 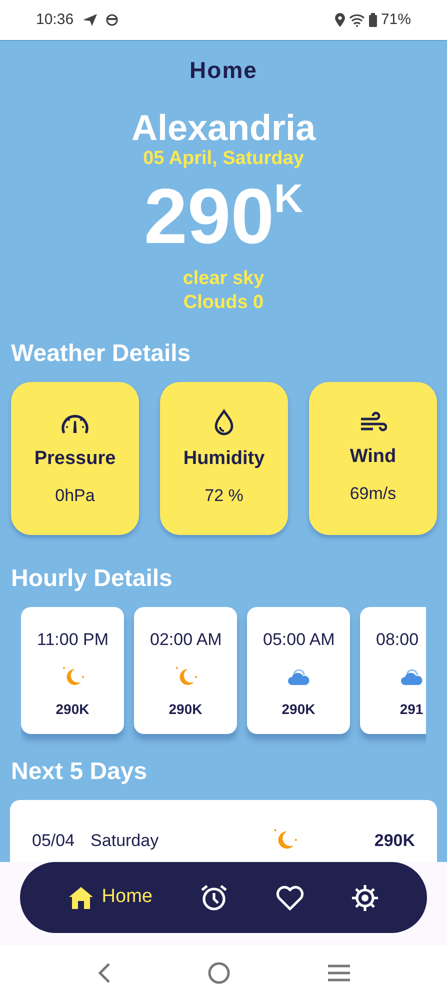 What do you see at coordinates (339, 973) in the screenshot?
I see `menu-icon` at bounding box center [339, 973].